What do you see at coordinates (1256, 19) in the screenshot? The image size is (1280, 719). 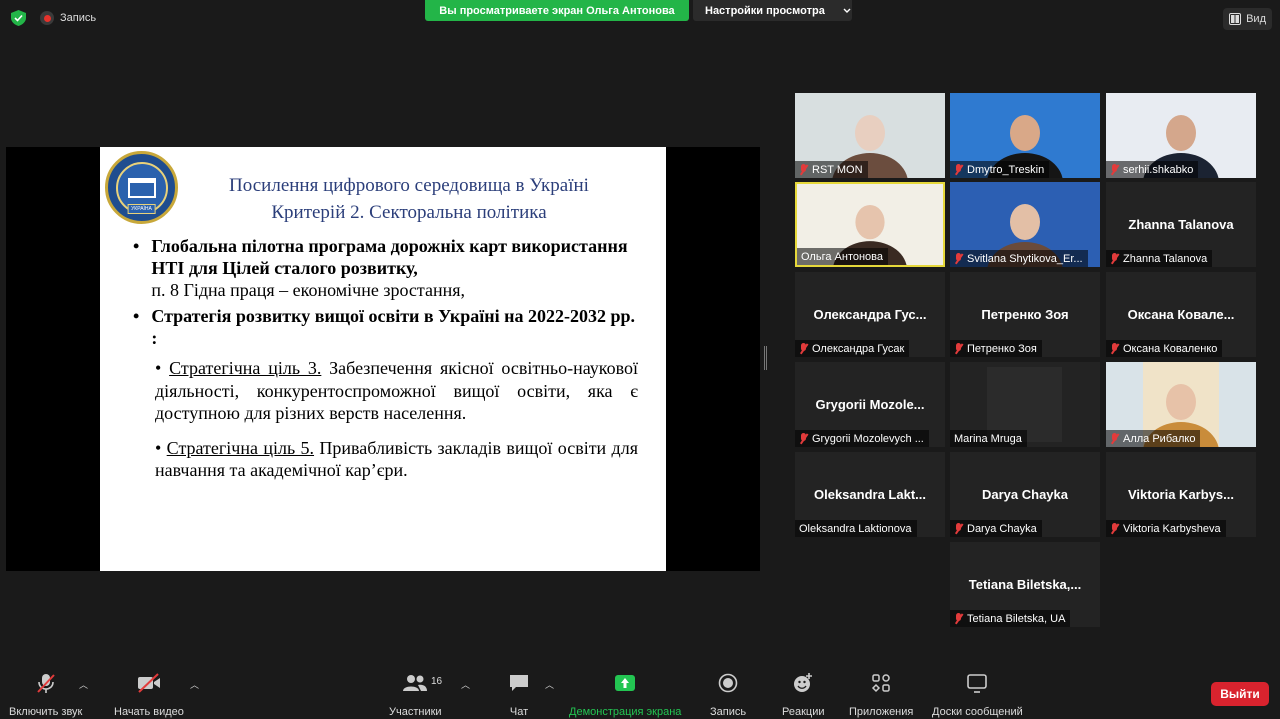 I see `view-button-label: Вид` at bounding box center [1256, 19].